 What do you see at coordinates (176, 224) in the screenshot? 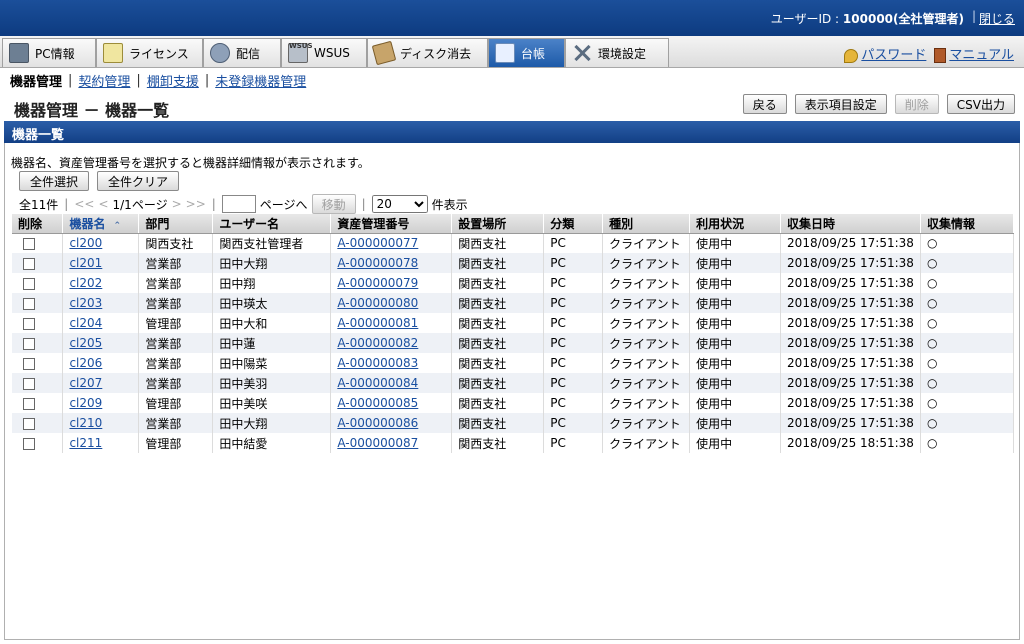
I see `col-header-dept: 部門` at bounding box center [176, 224].